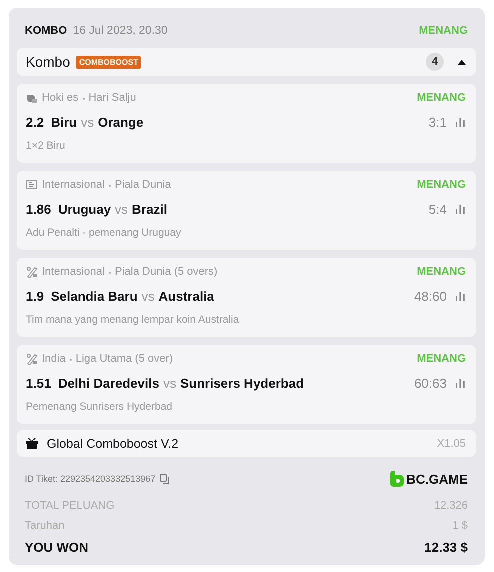 This screenshot has height=572, width=494. I want to click on brand-name: BC.GAME, so click(437, 479).